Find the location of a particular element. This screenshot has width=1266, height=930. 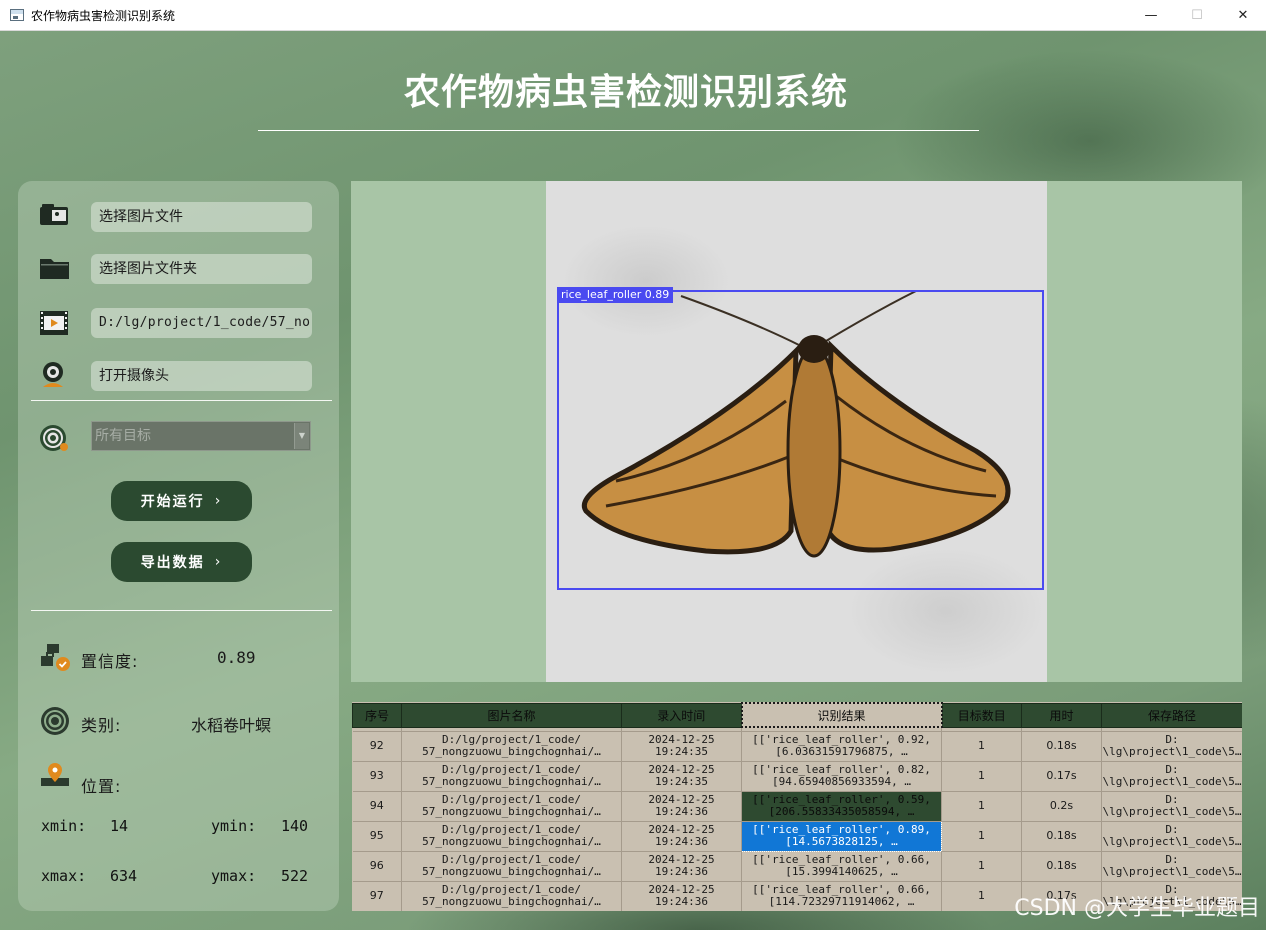

detection-label: rice_leaf_roller 0.89 is located at coordinates (615, 295).